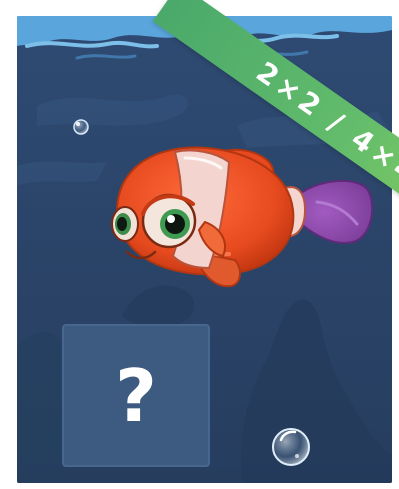 The image size is (399, 489). I want to click on fish-eye-front, so click(169, 221).